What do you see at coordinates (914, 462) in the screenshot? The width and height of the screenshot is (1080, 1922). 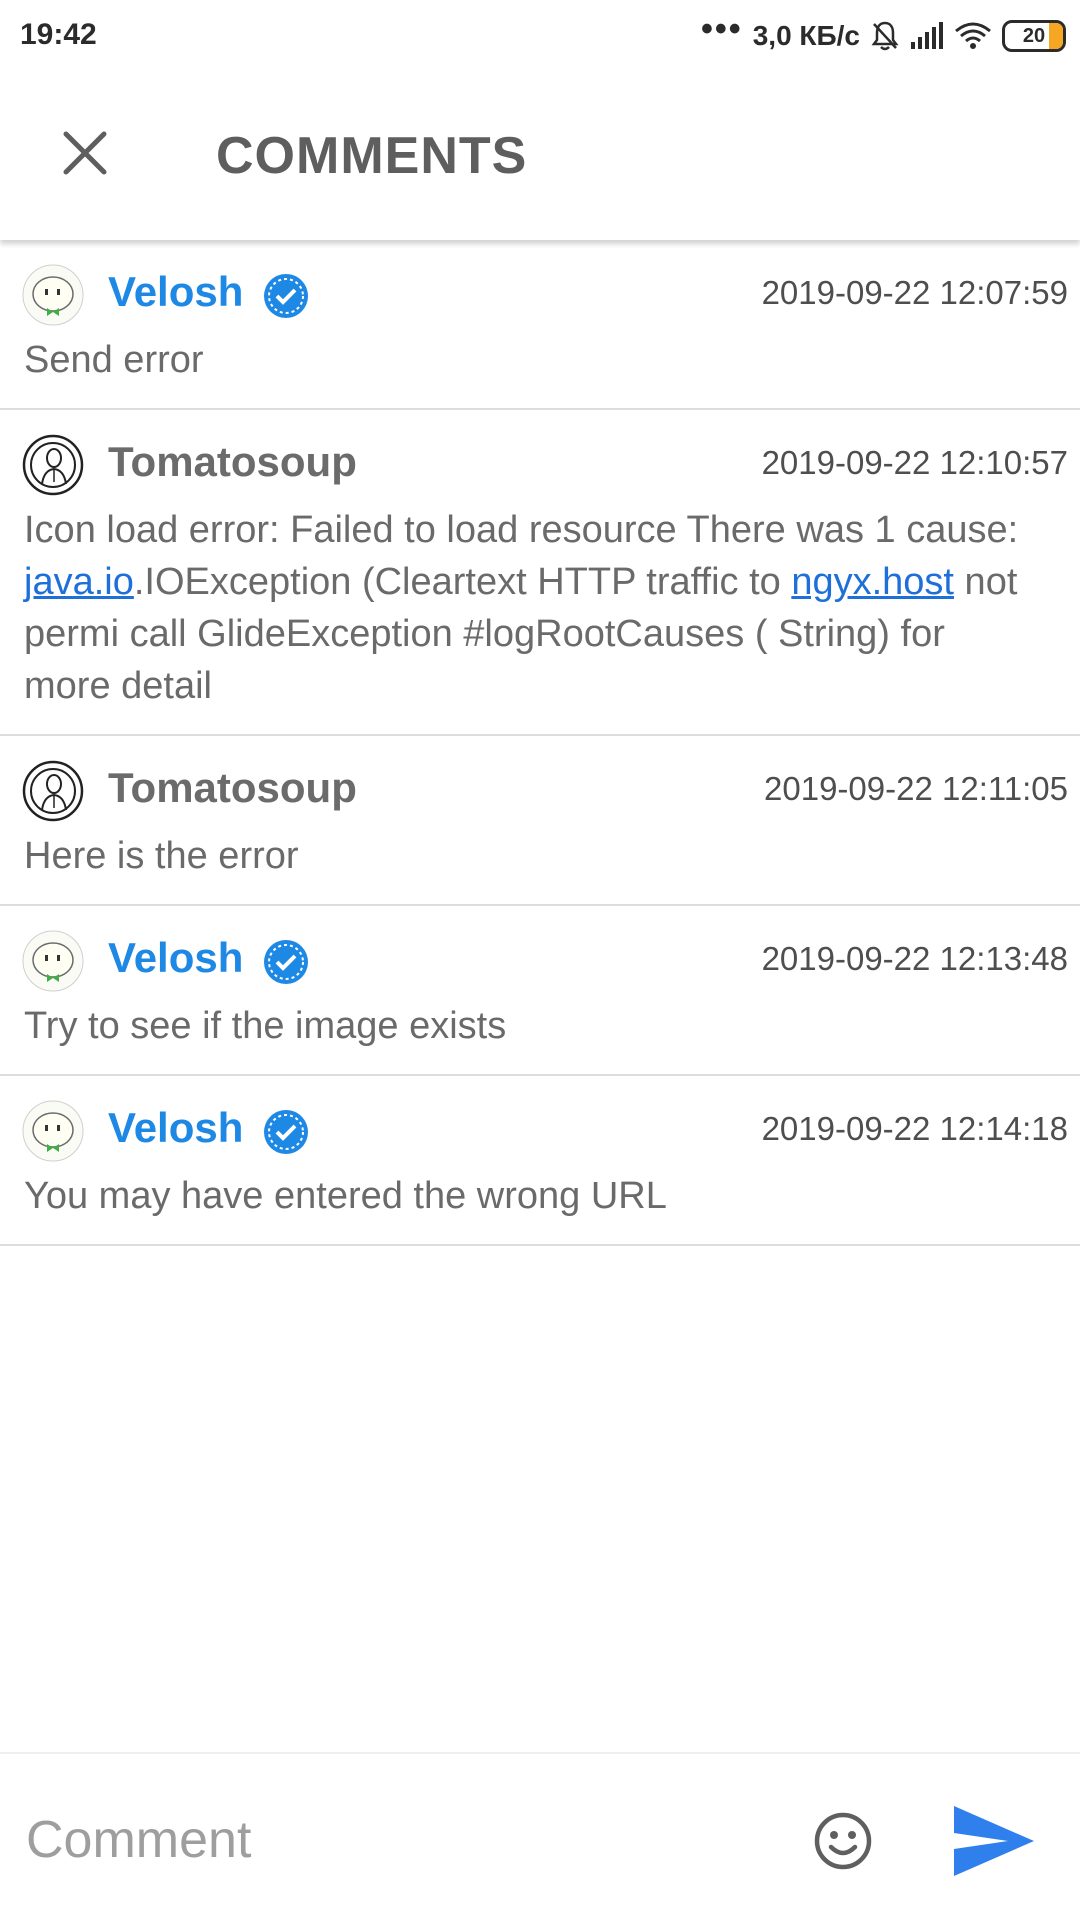 I see `comment-timestamp: 2019-09-22 12:10:57` at bounding box center [914, 462].